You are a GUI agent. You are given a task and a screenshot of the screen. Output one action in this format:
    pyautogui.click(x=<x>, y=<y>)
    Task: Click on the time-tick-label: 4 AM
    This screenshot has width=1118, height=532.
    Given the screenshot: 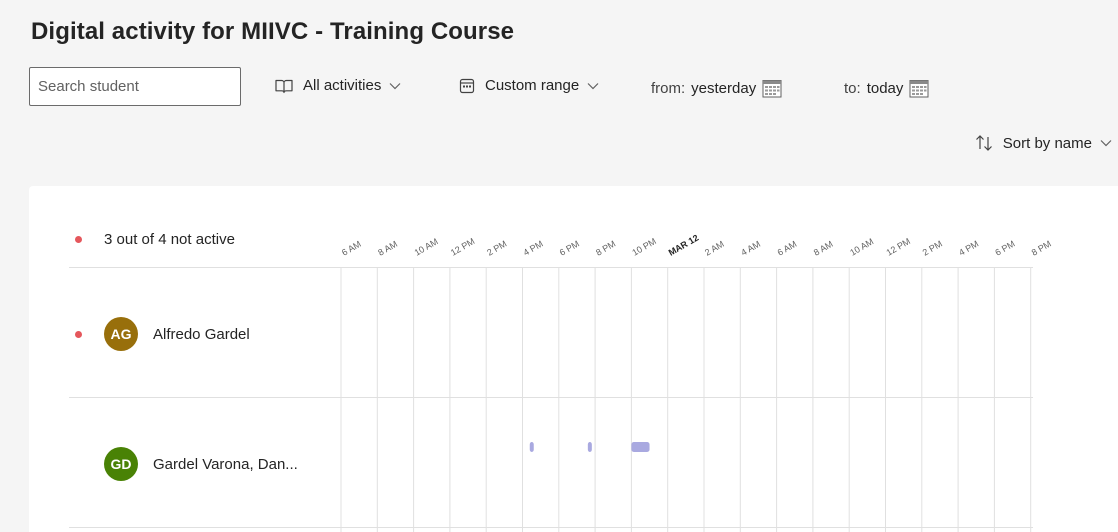 What is the action you would take?
    pyautogui.click(x=750, y=248)
    